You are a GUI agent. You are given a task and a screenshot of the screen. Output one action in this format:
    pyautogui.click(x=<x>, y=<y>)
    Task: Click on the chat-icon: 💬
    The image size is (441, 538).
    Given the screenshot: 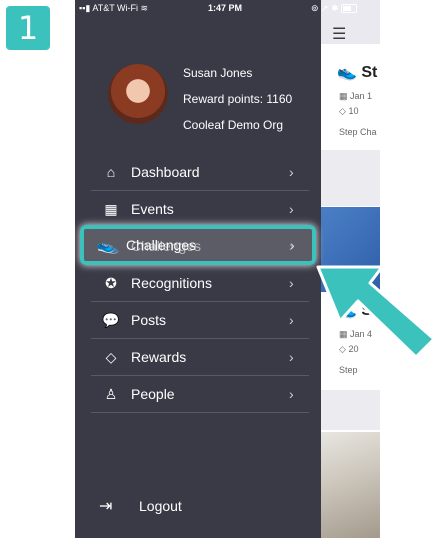 What is the action you would take?
    pyautogui.click(x=111, y=319)
    